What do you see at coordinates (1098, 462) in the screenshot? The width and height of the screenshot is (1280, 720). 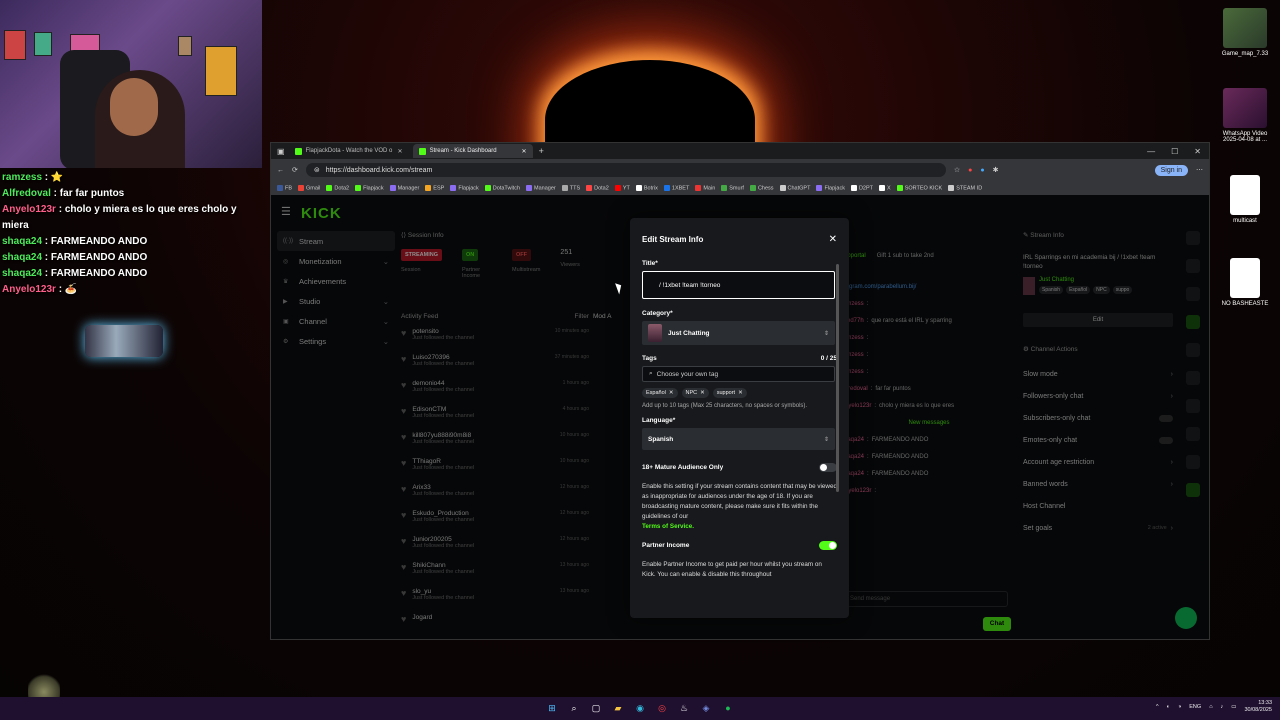 I see `channel-action-row: Account age restriction ›` at bounding box center [1098, 462].